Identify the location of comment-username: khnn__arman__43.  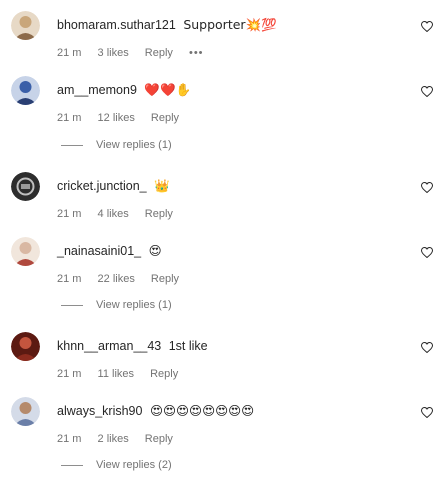
(109, 346).